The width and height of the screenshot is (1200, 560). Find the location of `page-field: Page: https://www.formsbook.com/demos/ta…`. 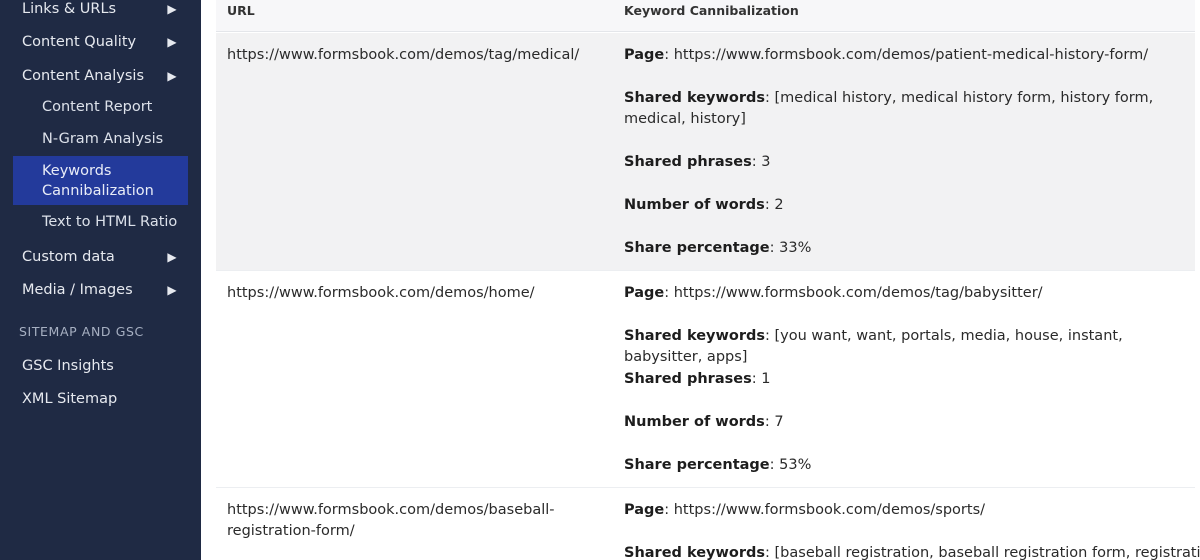

page-field: Page: https://www.formsbook.com/demos/ta… is located at coordinates (904, 293).